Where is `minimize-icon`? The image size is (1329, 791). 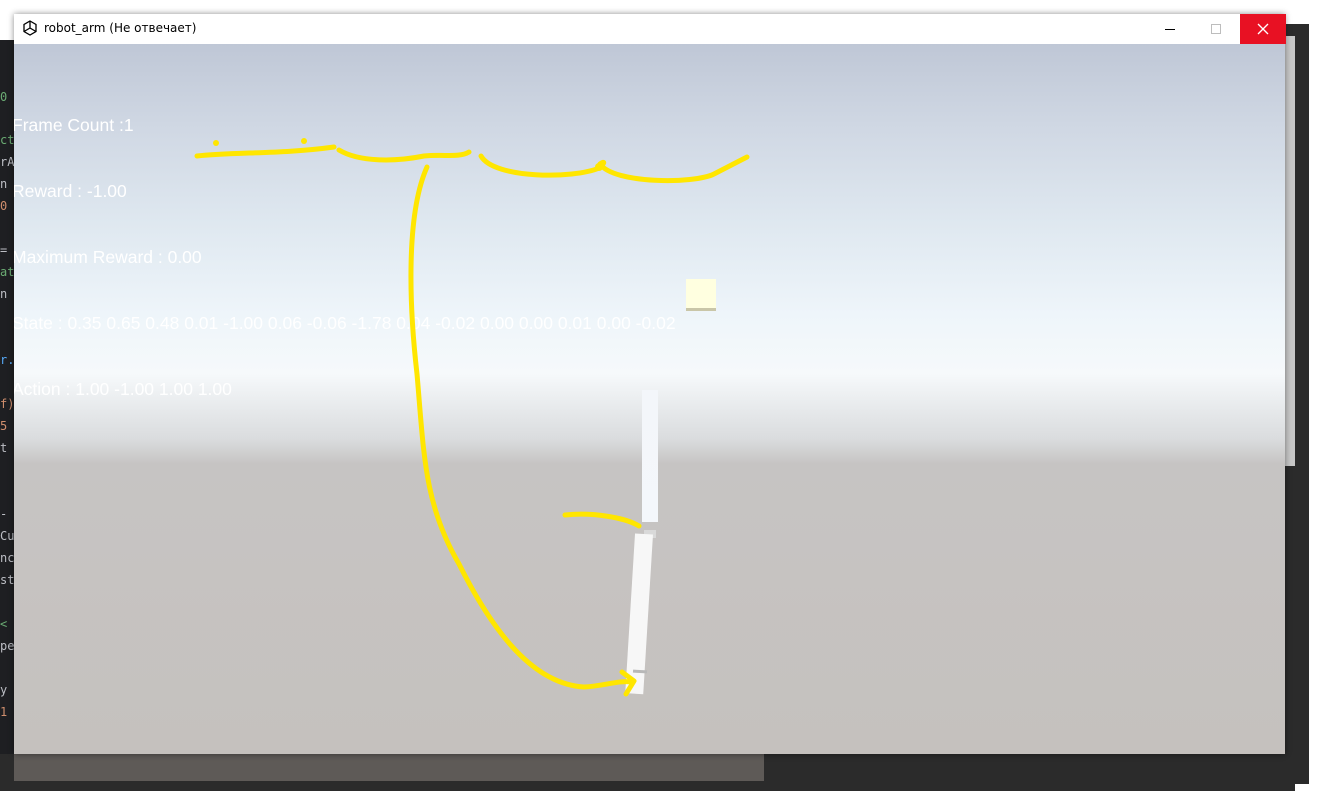
minimize-icon is located at coordinates (1170, 29).